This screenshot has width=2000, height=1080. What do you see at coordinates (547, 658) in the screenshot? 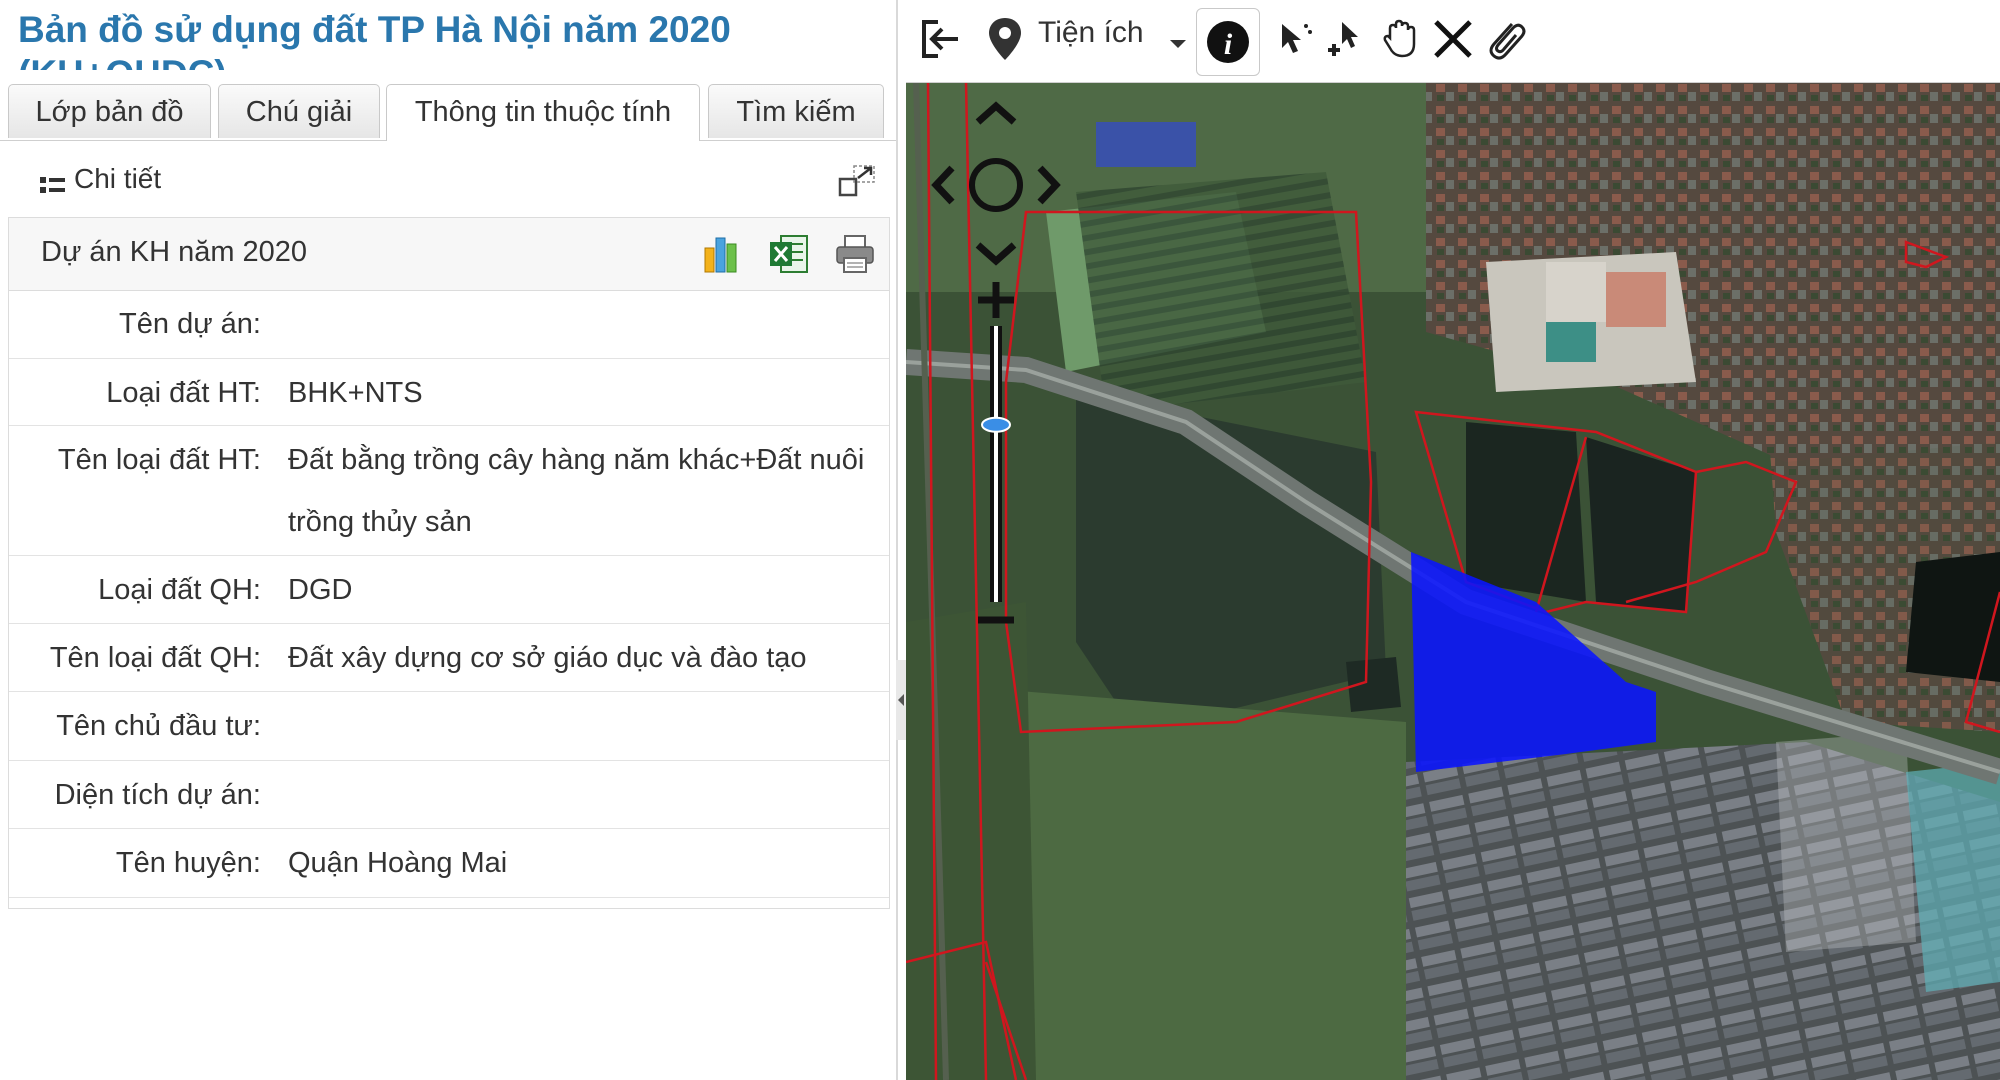
I see `attr-value: Đất xây dựng cơ sở giáo dục và đào tạo` at bounding box center [547, 658].